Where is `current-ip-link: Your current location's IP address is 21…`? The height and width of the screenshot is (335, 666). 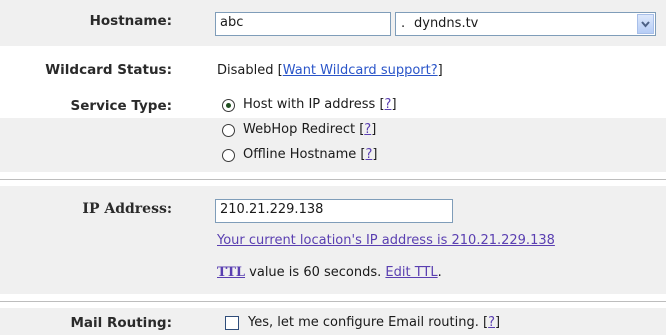 current-ip-link: Your current location's IP address is 21… is located at coordinates (386, 240).